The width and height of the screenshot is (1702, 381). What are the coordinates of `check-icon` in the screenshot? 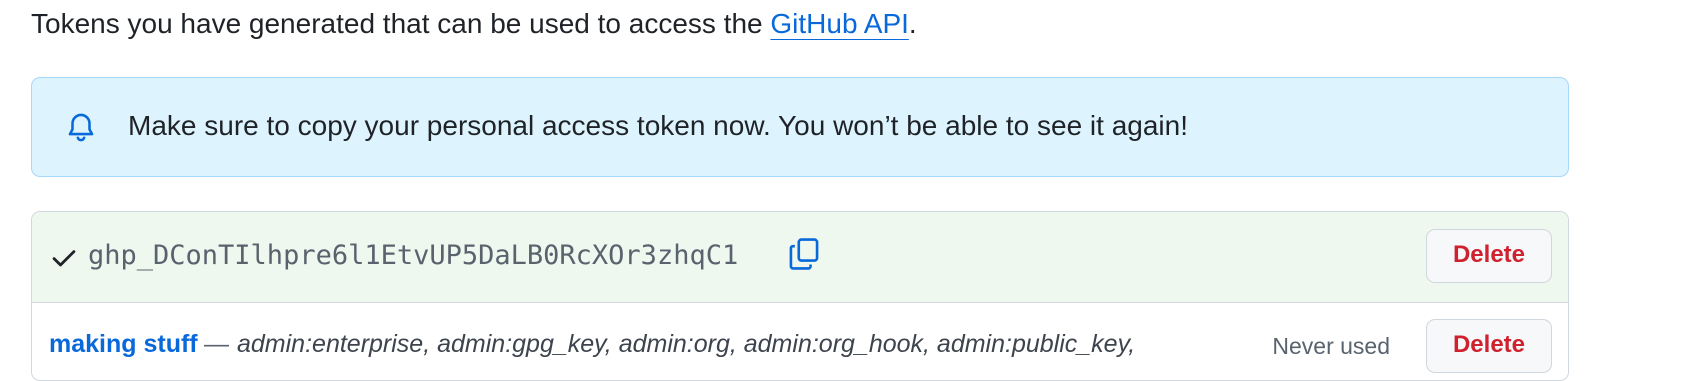 It's located at (64, 258).